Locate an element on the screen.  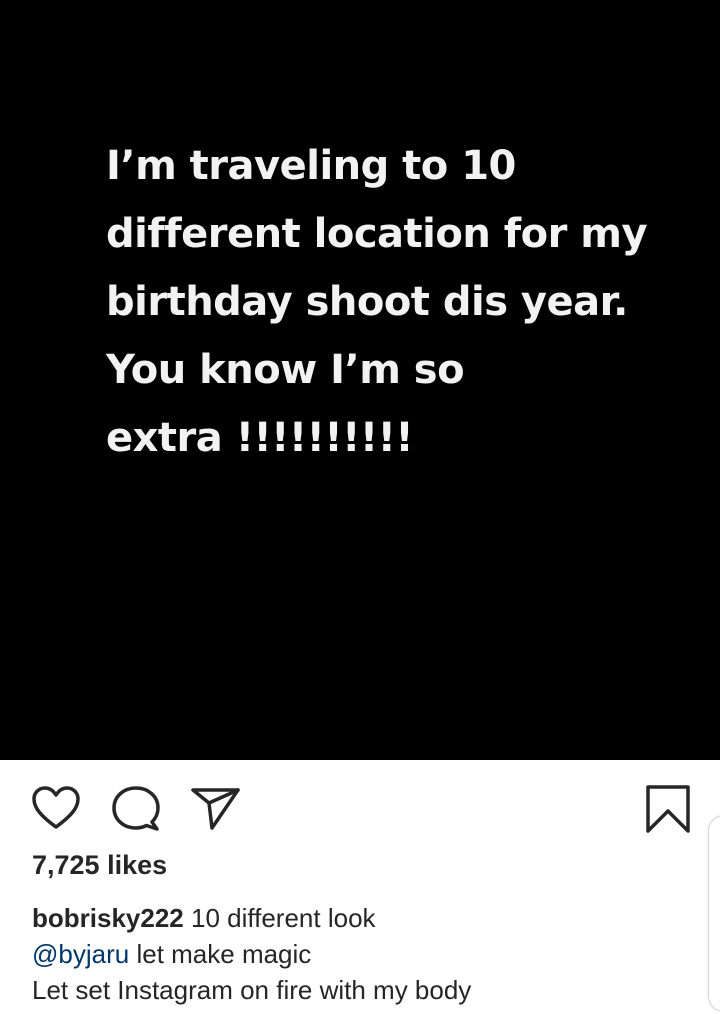
caption-line: bobrisky222 10 different look is located at coordinates (362, 918).